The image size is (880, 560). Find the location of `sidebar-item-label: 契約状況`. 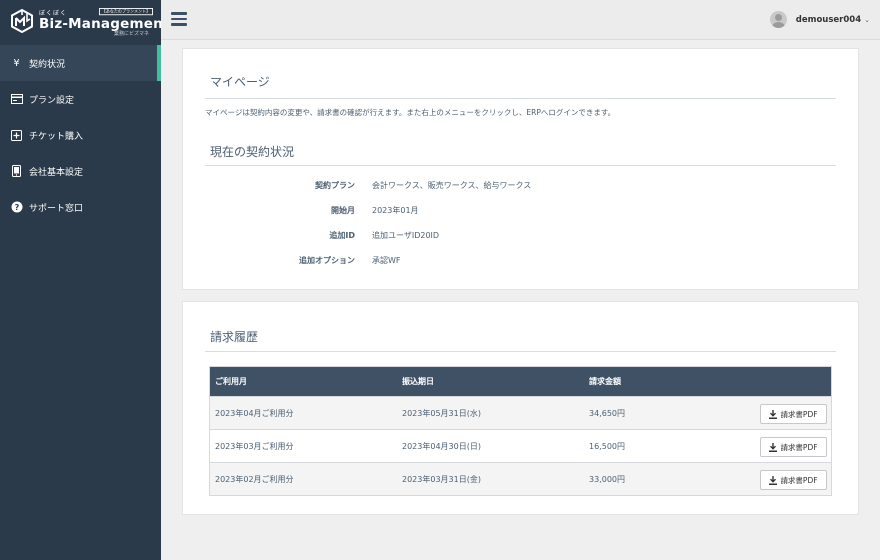

sidebar-item-label: 契約状況 is located at coordinates (47, 64).